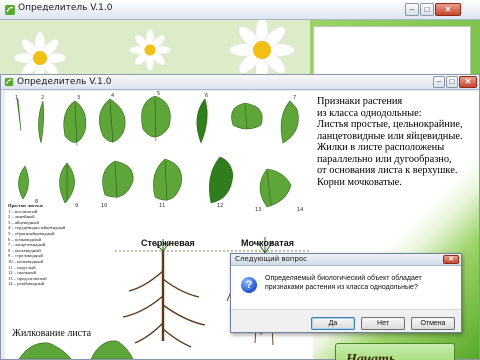  I want to click on leaf-6-lanceolate, so click(202, 121).